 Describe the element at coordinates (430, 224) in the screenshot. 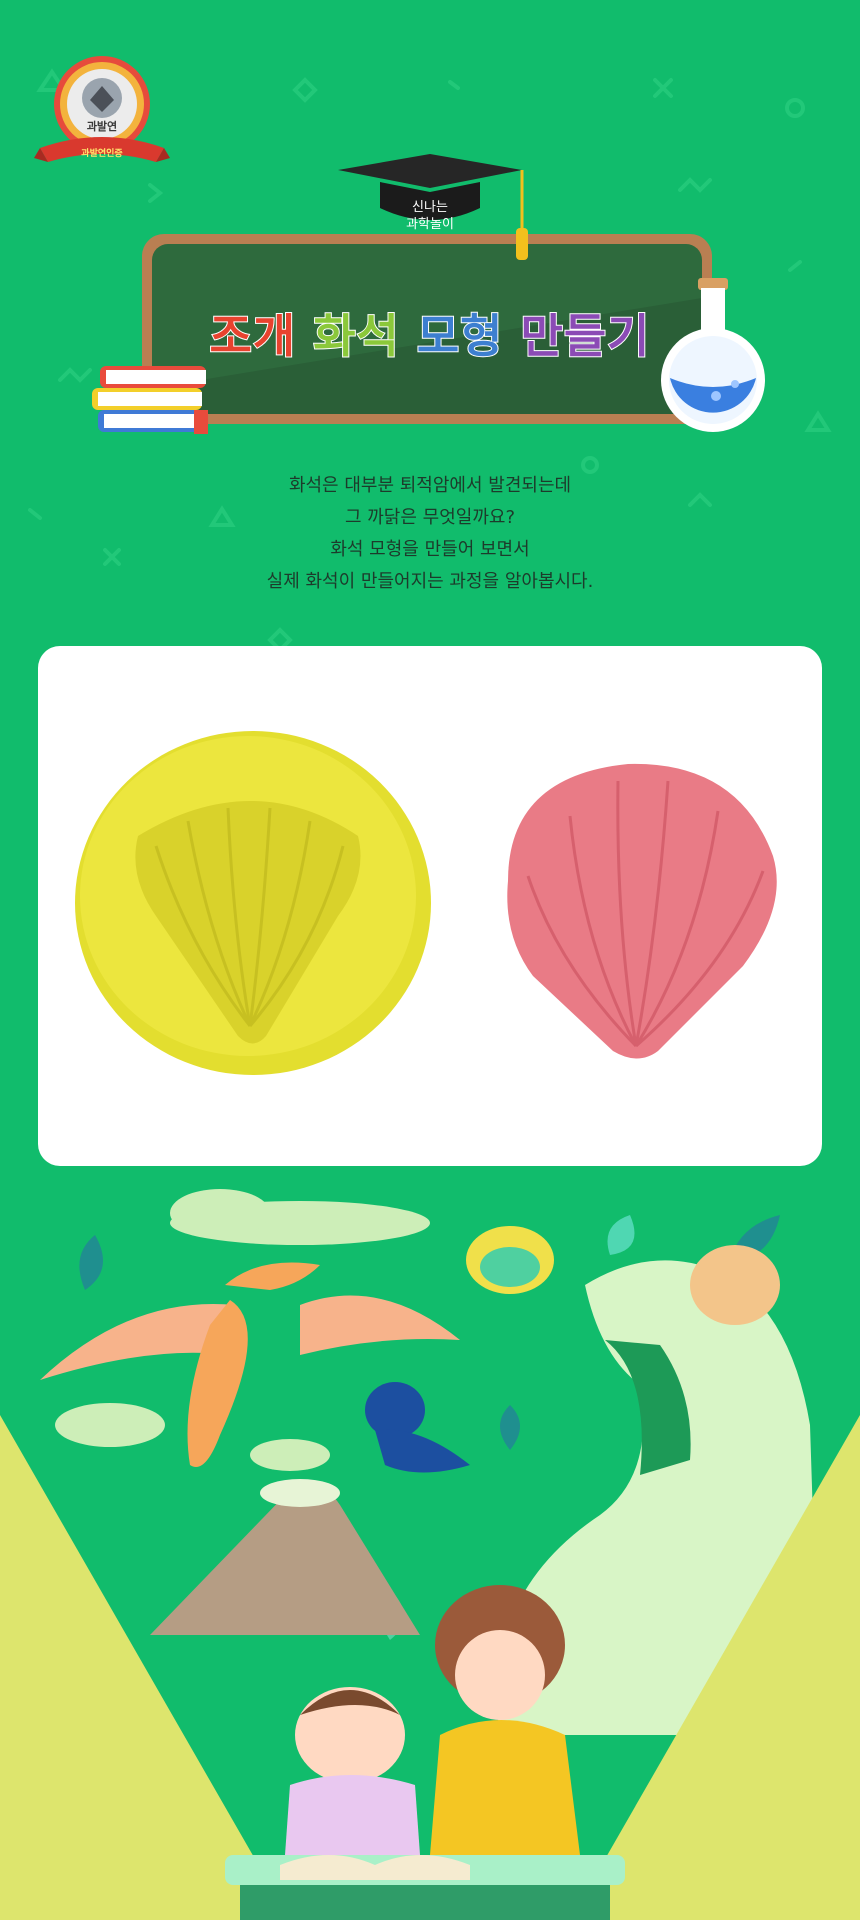

I see `cap-label-line-2: 과학놀이` at that location.